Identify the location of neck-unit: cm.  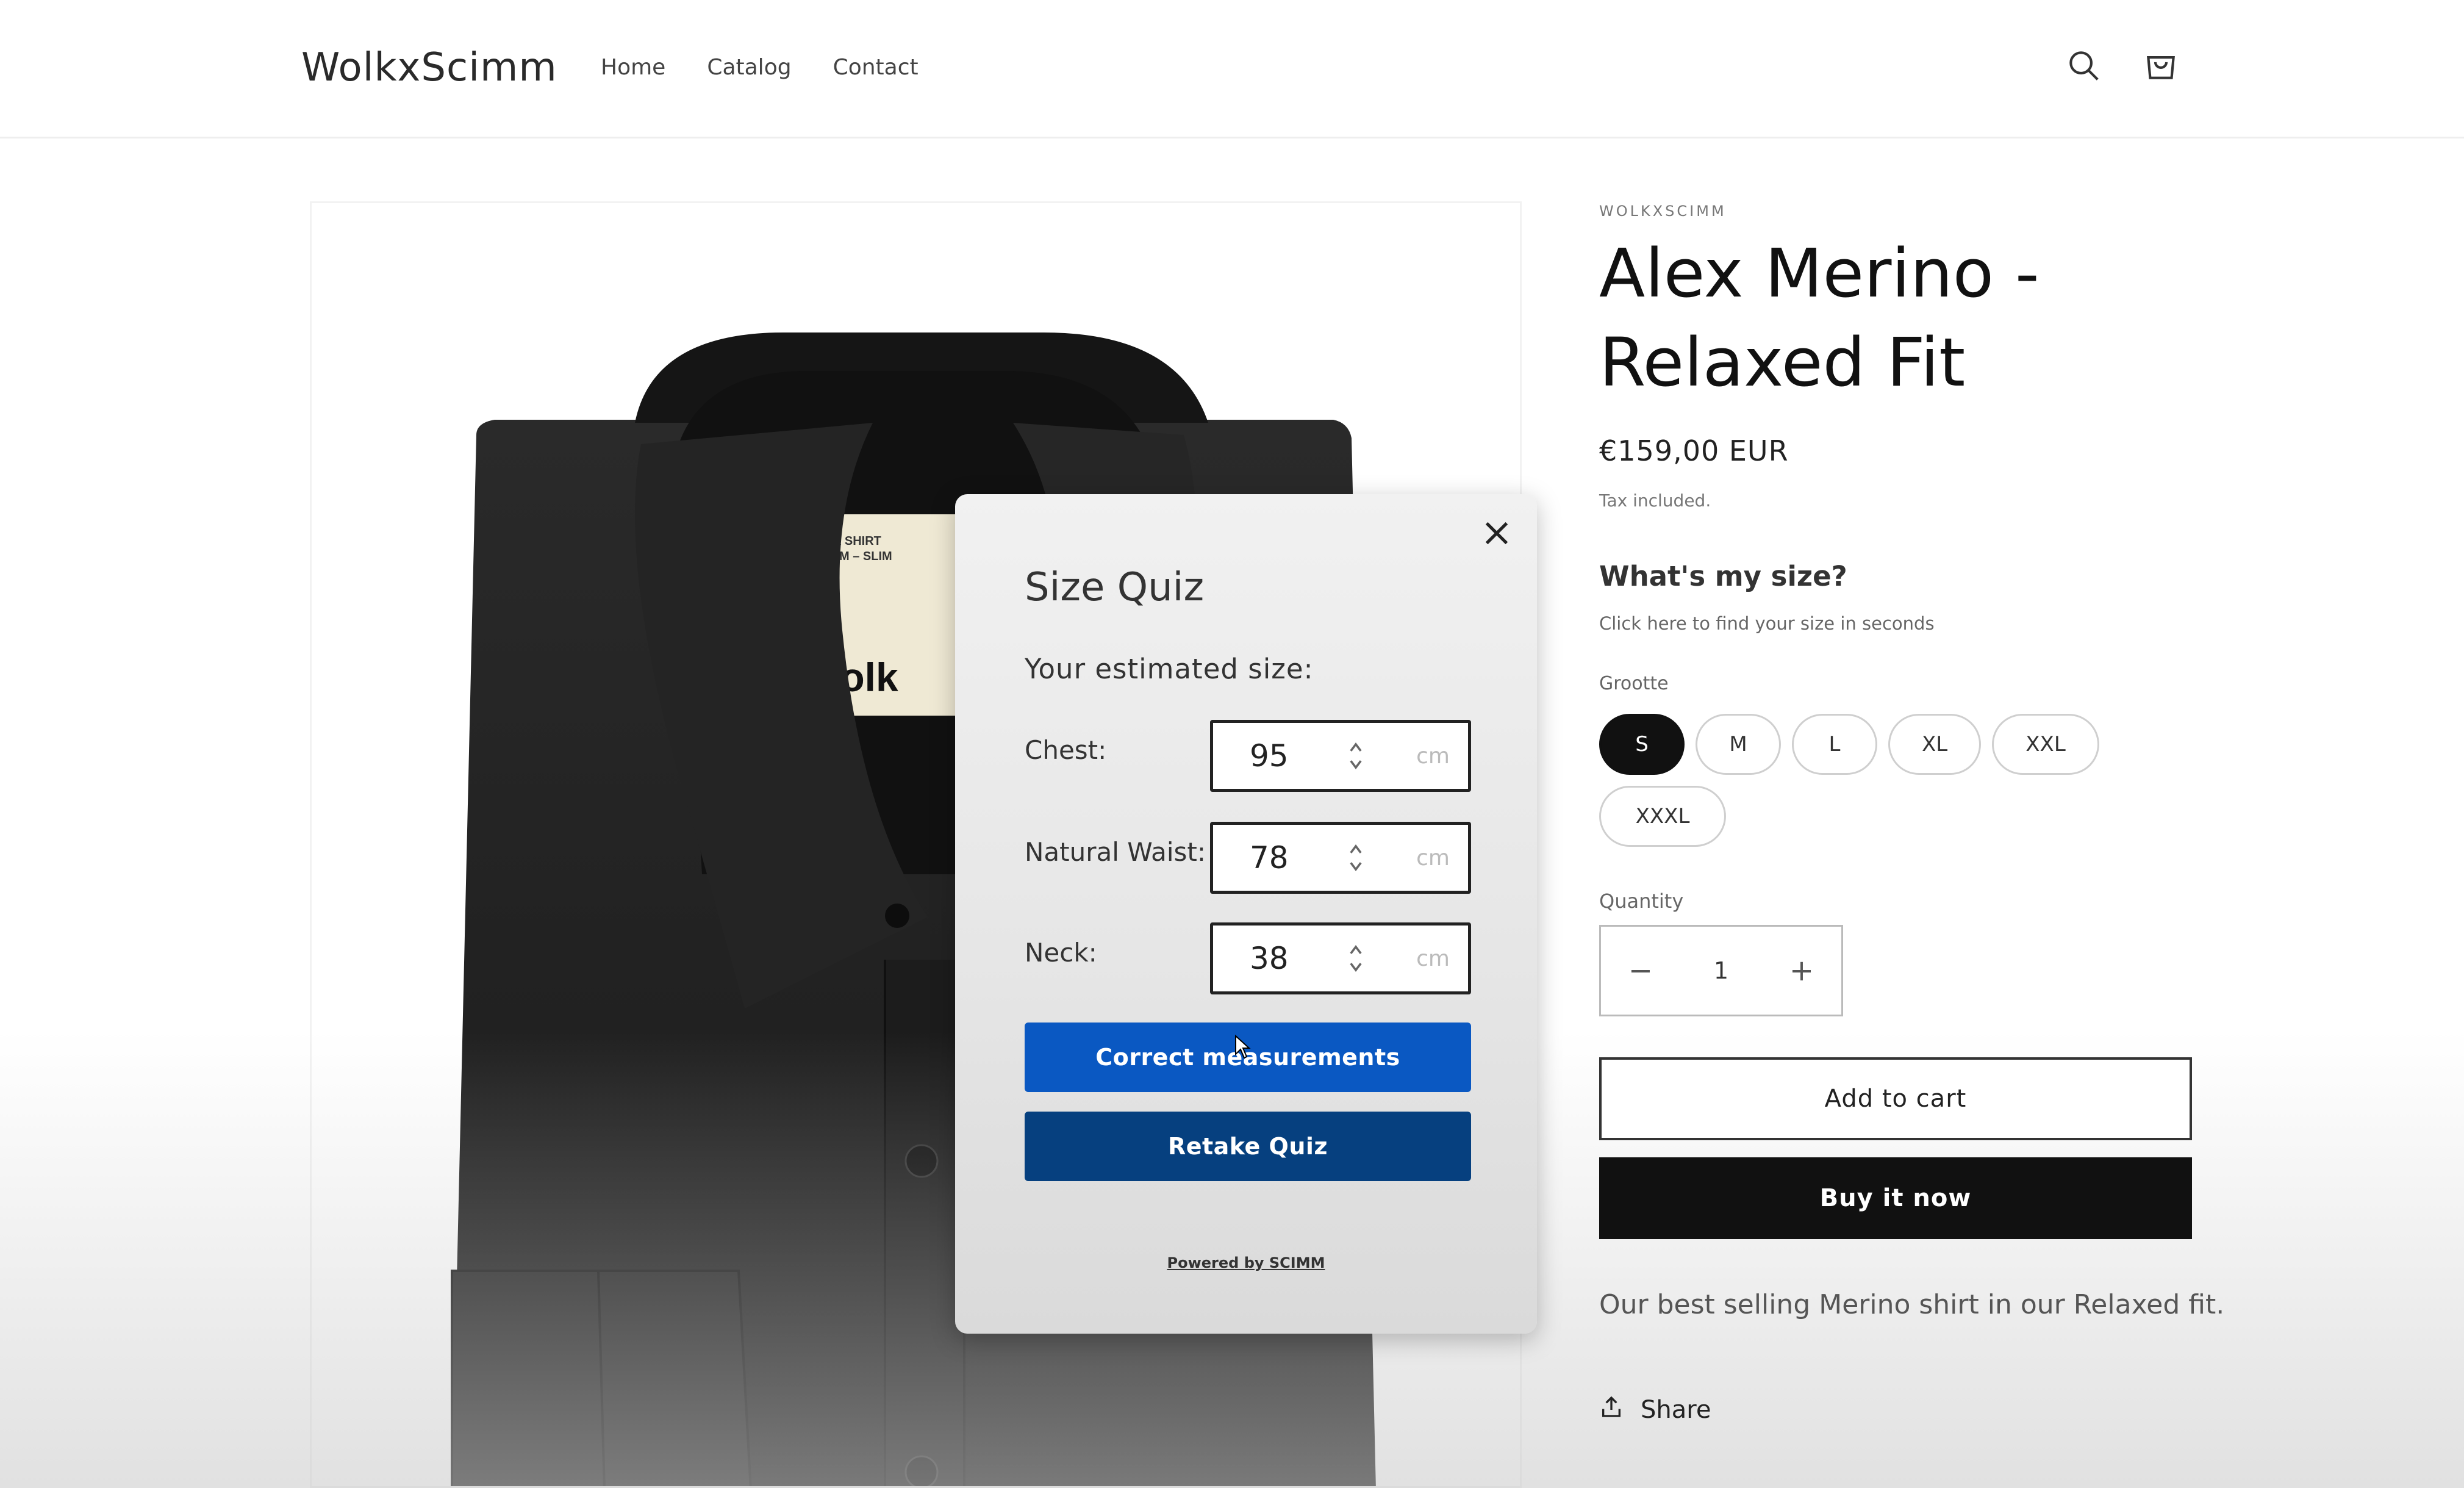
(1433, 958).